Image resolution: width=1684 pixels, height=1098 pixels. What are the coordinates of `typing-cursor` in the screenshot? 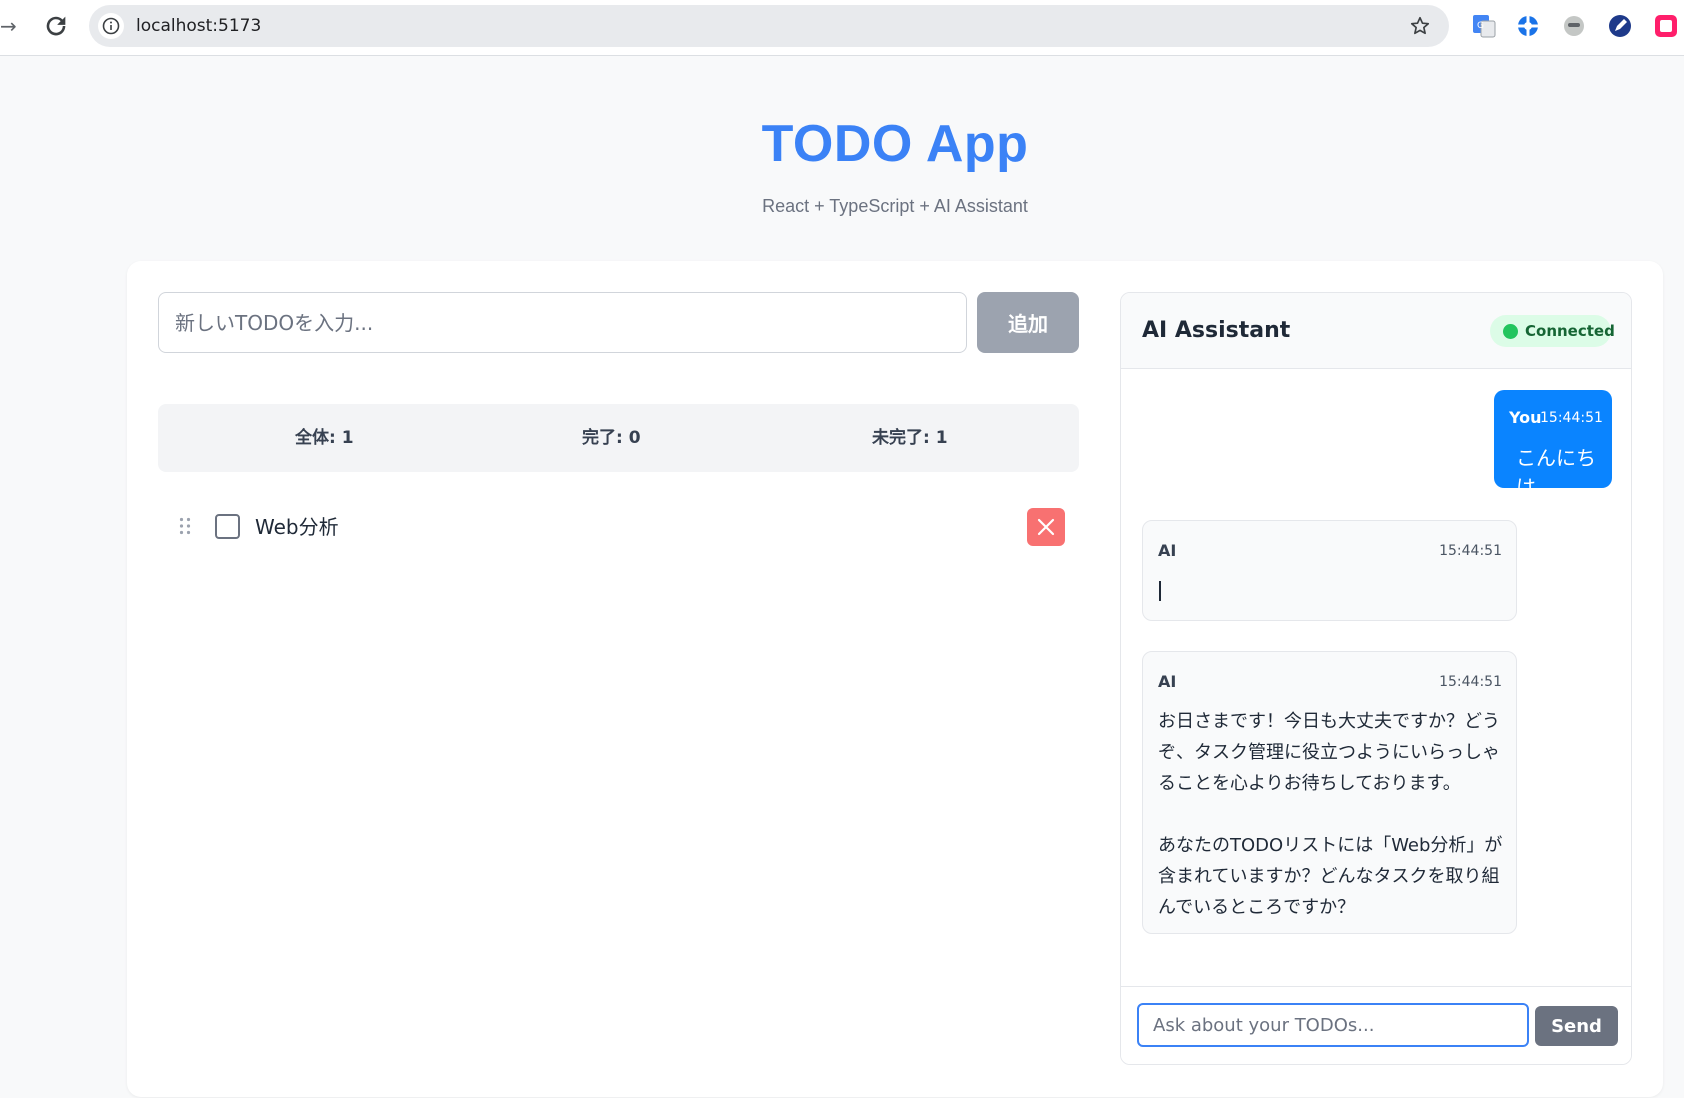 It's located at (1160, 591).